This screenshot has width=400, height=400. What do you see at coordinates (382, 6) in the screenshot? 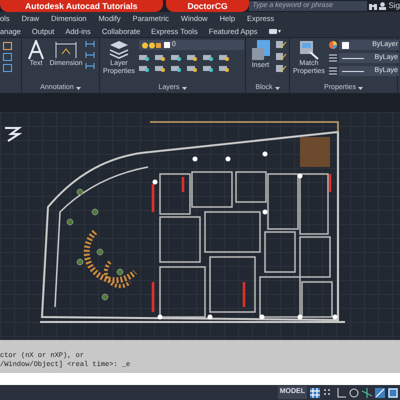
I see `user-icon` at bounding box center [382, 6].